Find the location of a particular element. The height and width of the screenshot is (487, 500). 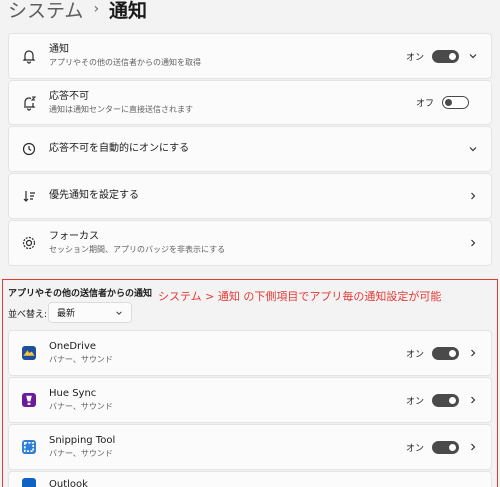

app-name: Snipping Tool is located at coordinates (82, 440).